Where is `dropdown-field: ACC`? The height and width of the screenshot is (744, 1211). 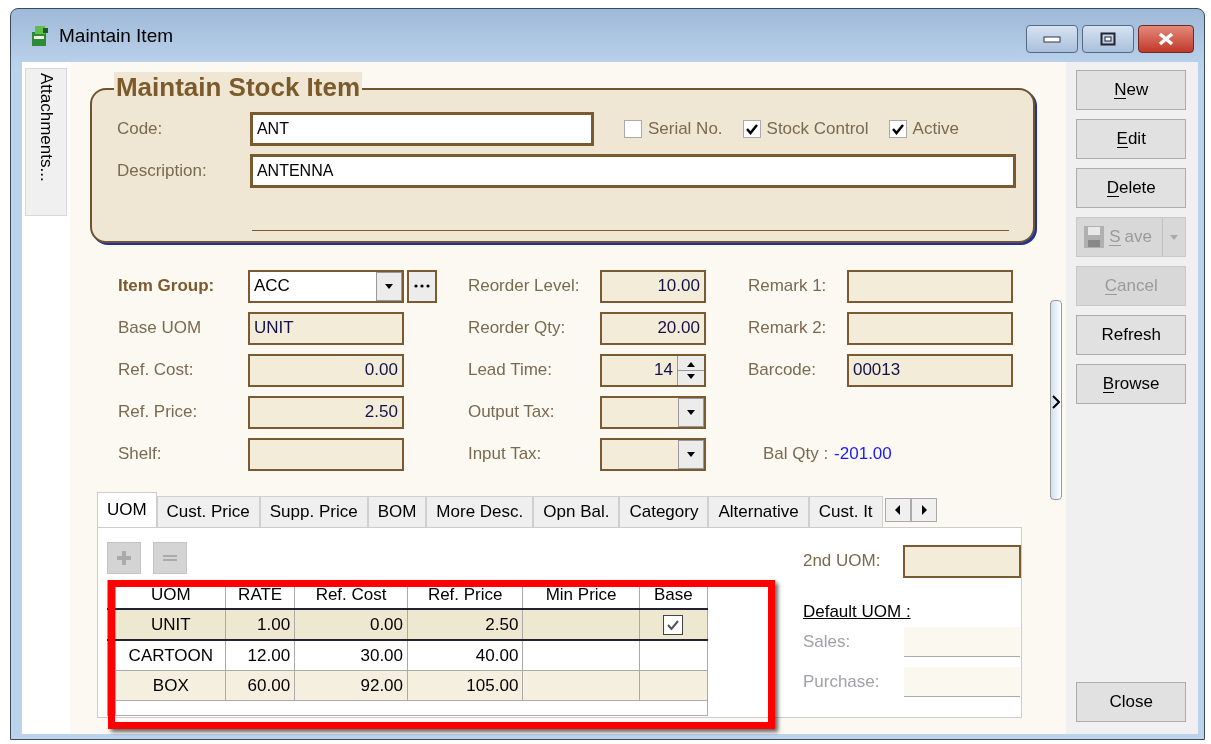 dropdown-field: ACC is located at coordinates (325, 286).